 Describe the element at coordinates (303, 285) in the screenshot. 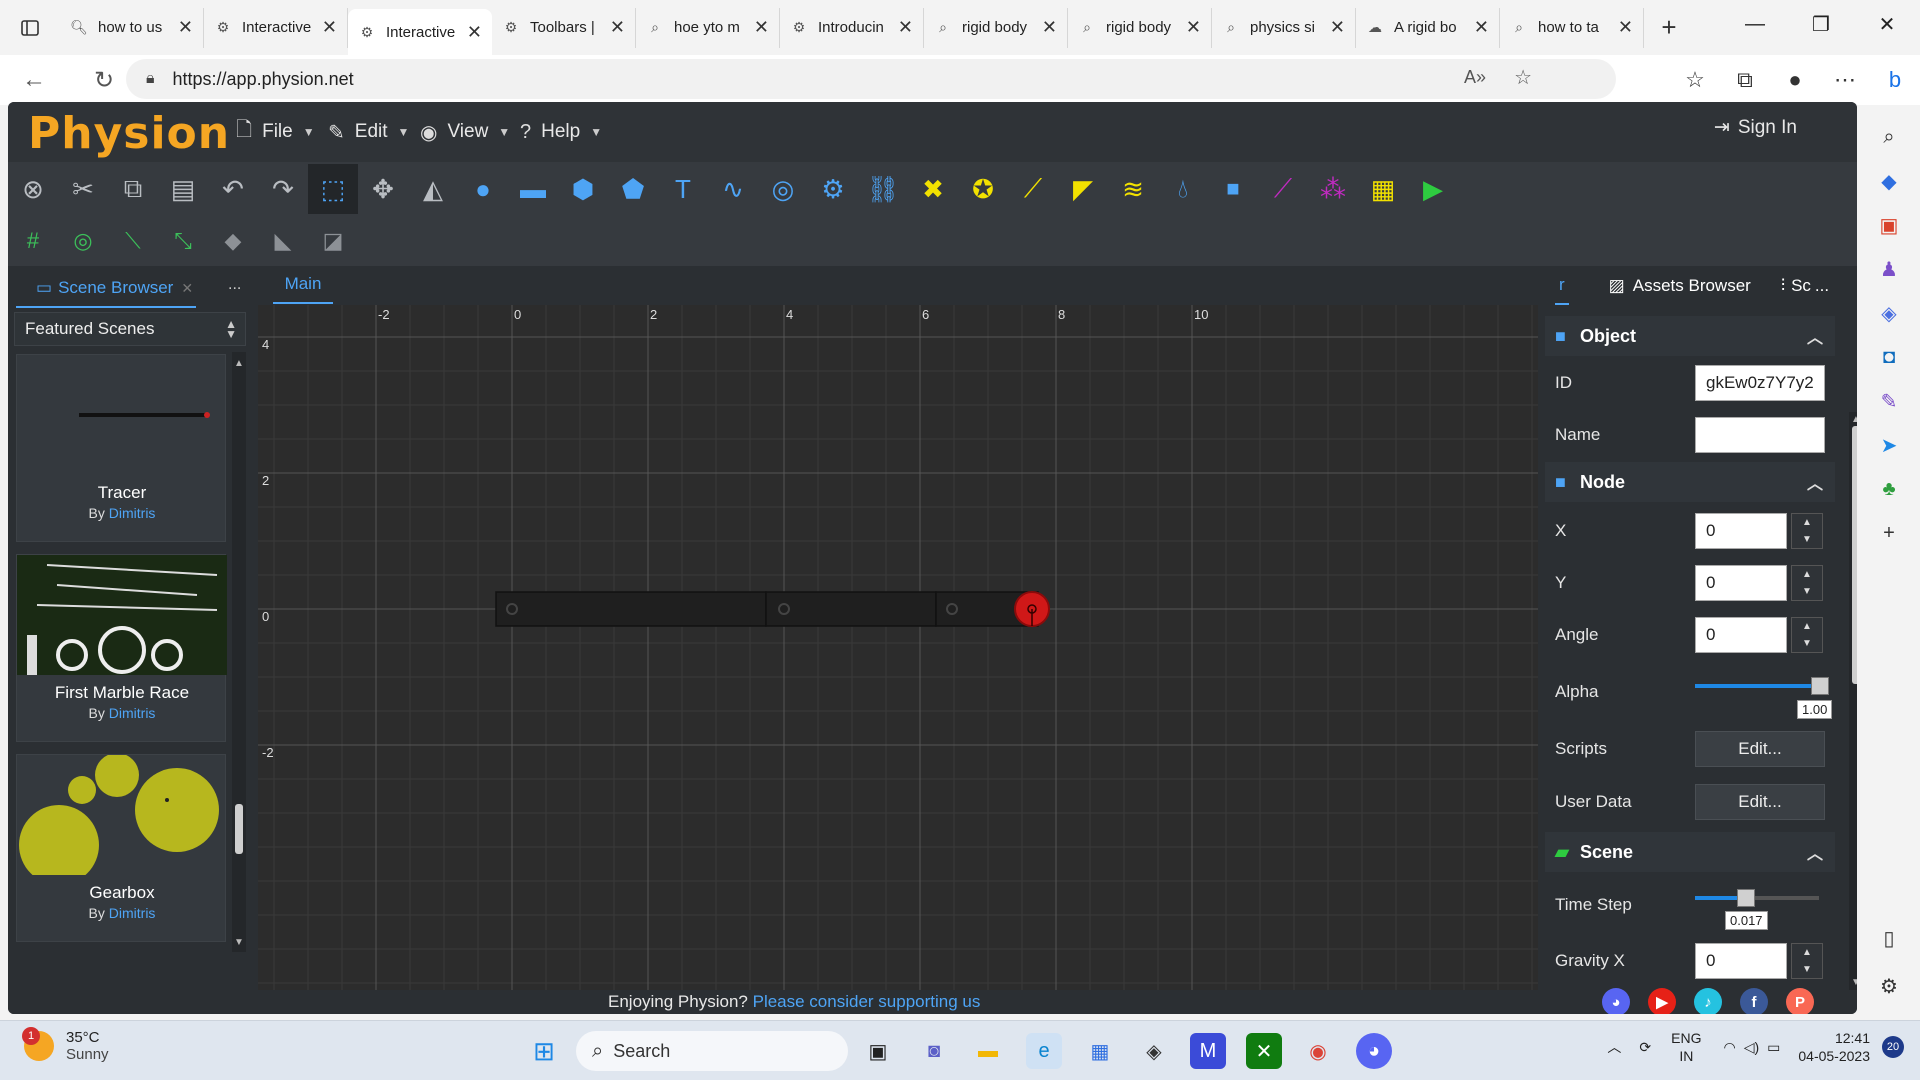

I see `tab-main: Main` at that location.